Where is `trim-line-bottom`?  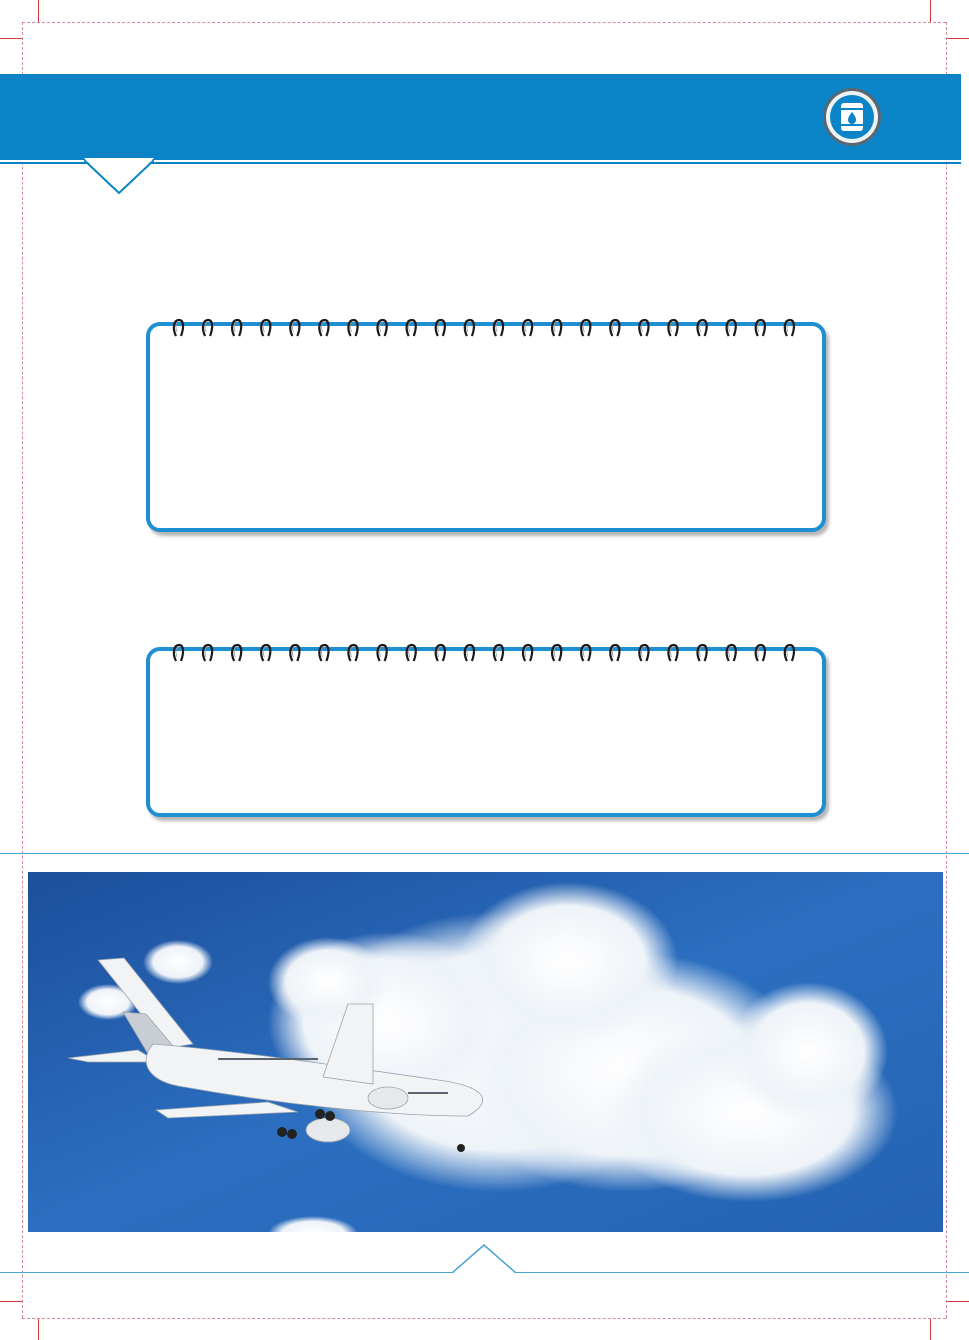
trim-line-bottom is located at coordinates (484, 1318).